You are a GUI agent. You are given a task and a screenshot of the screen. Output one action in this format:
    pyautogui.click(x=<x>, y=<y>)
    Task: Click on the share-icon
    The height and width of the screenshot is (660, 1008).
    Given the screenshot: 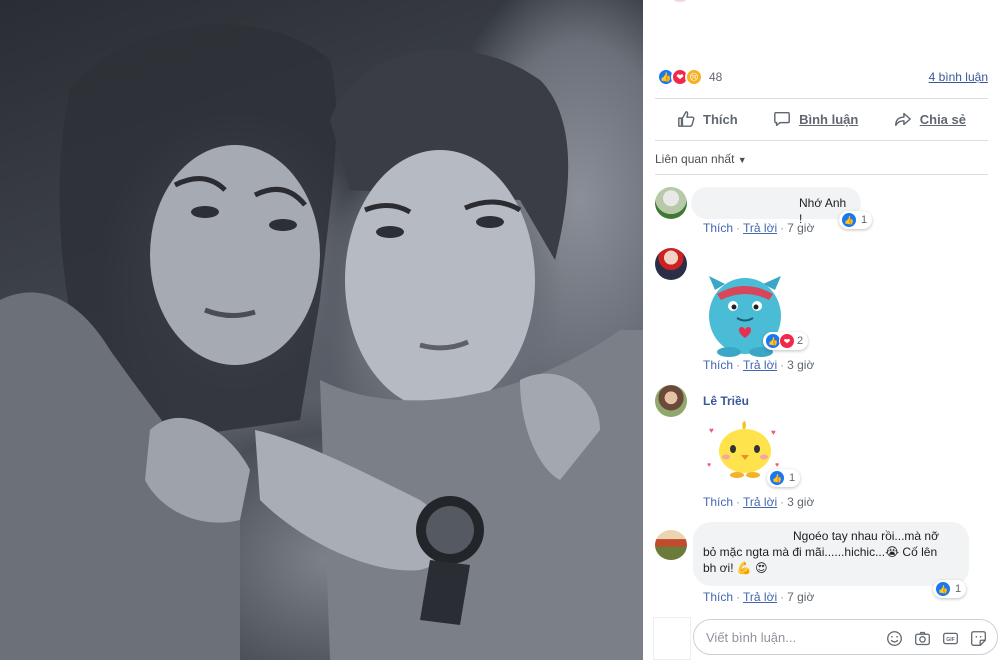 What is the action you would take?
    pyautogui.click(x=902, y=119)
    